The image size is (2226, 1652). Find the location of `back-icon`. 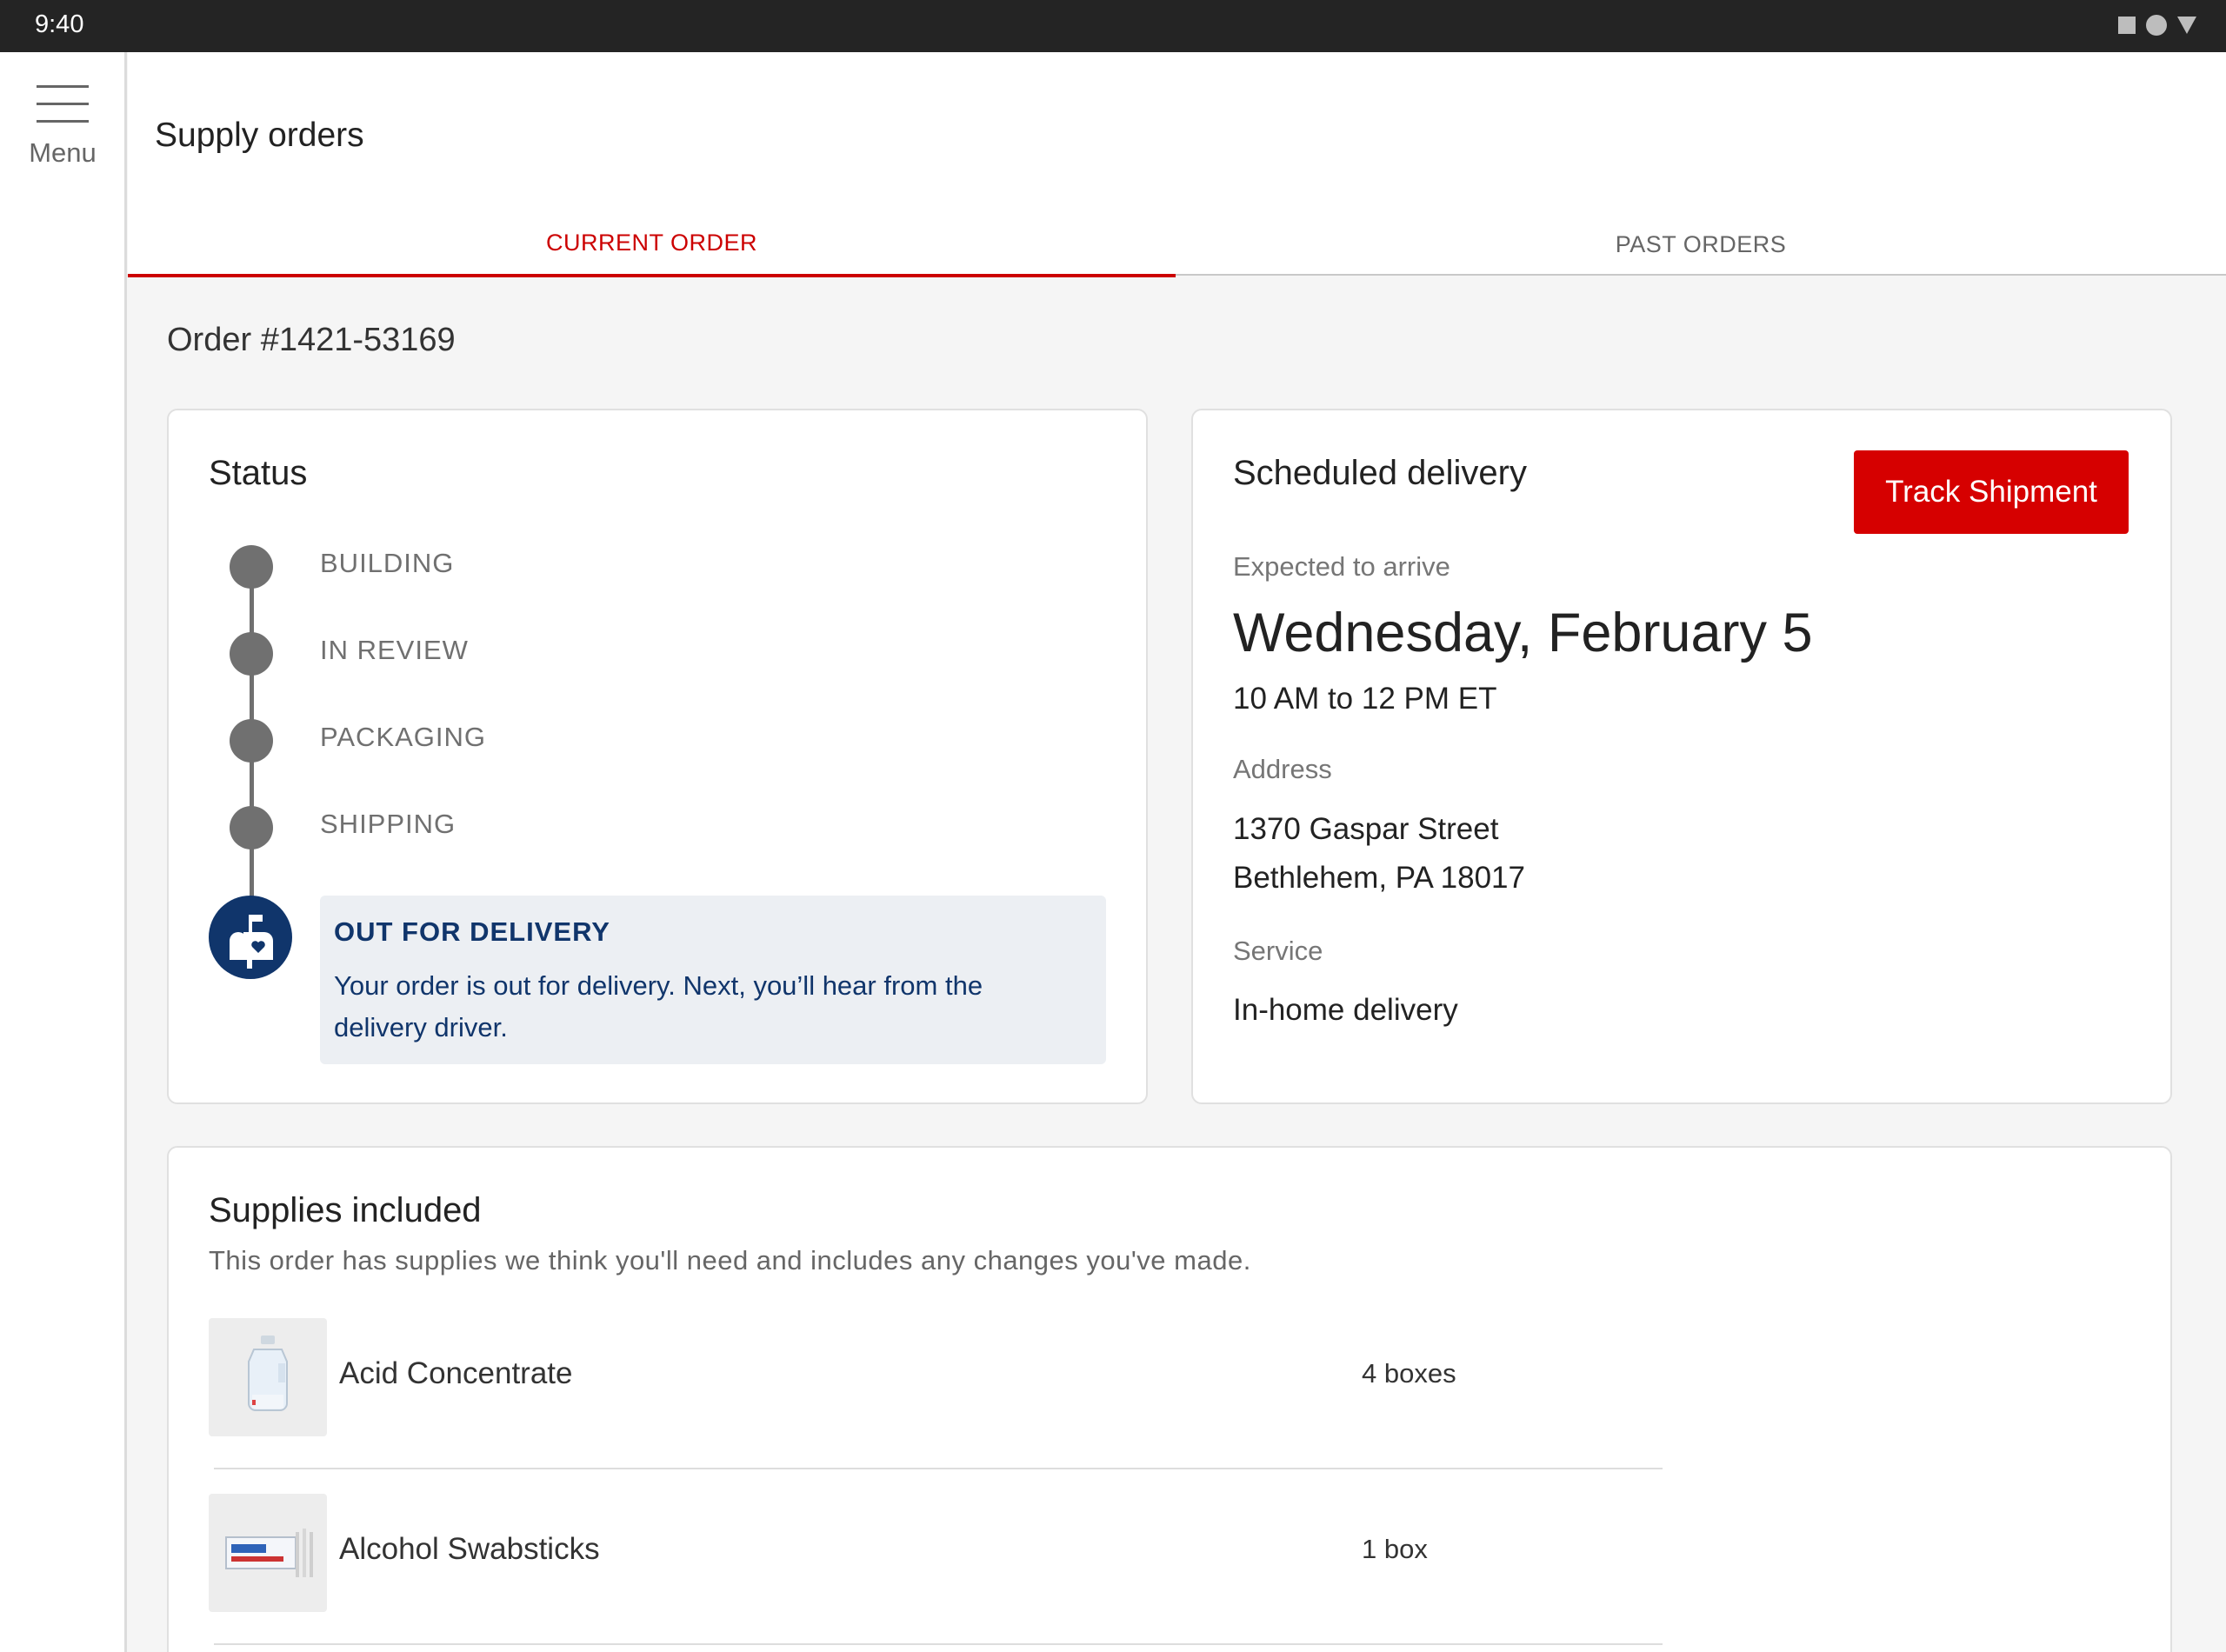

back-icon is located at coordinates (2186, 25).